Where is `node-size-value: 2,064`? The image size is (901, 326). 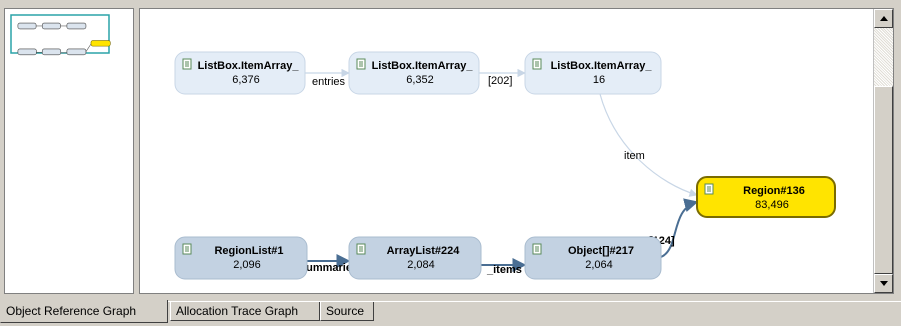 node-size-value: 2,064 is located at coordinates (599, 265).